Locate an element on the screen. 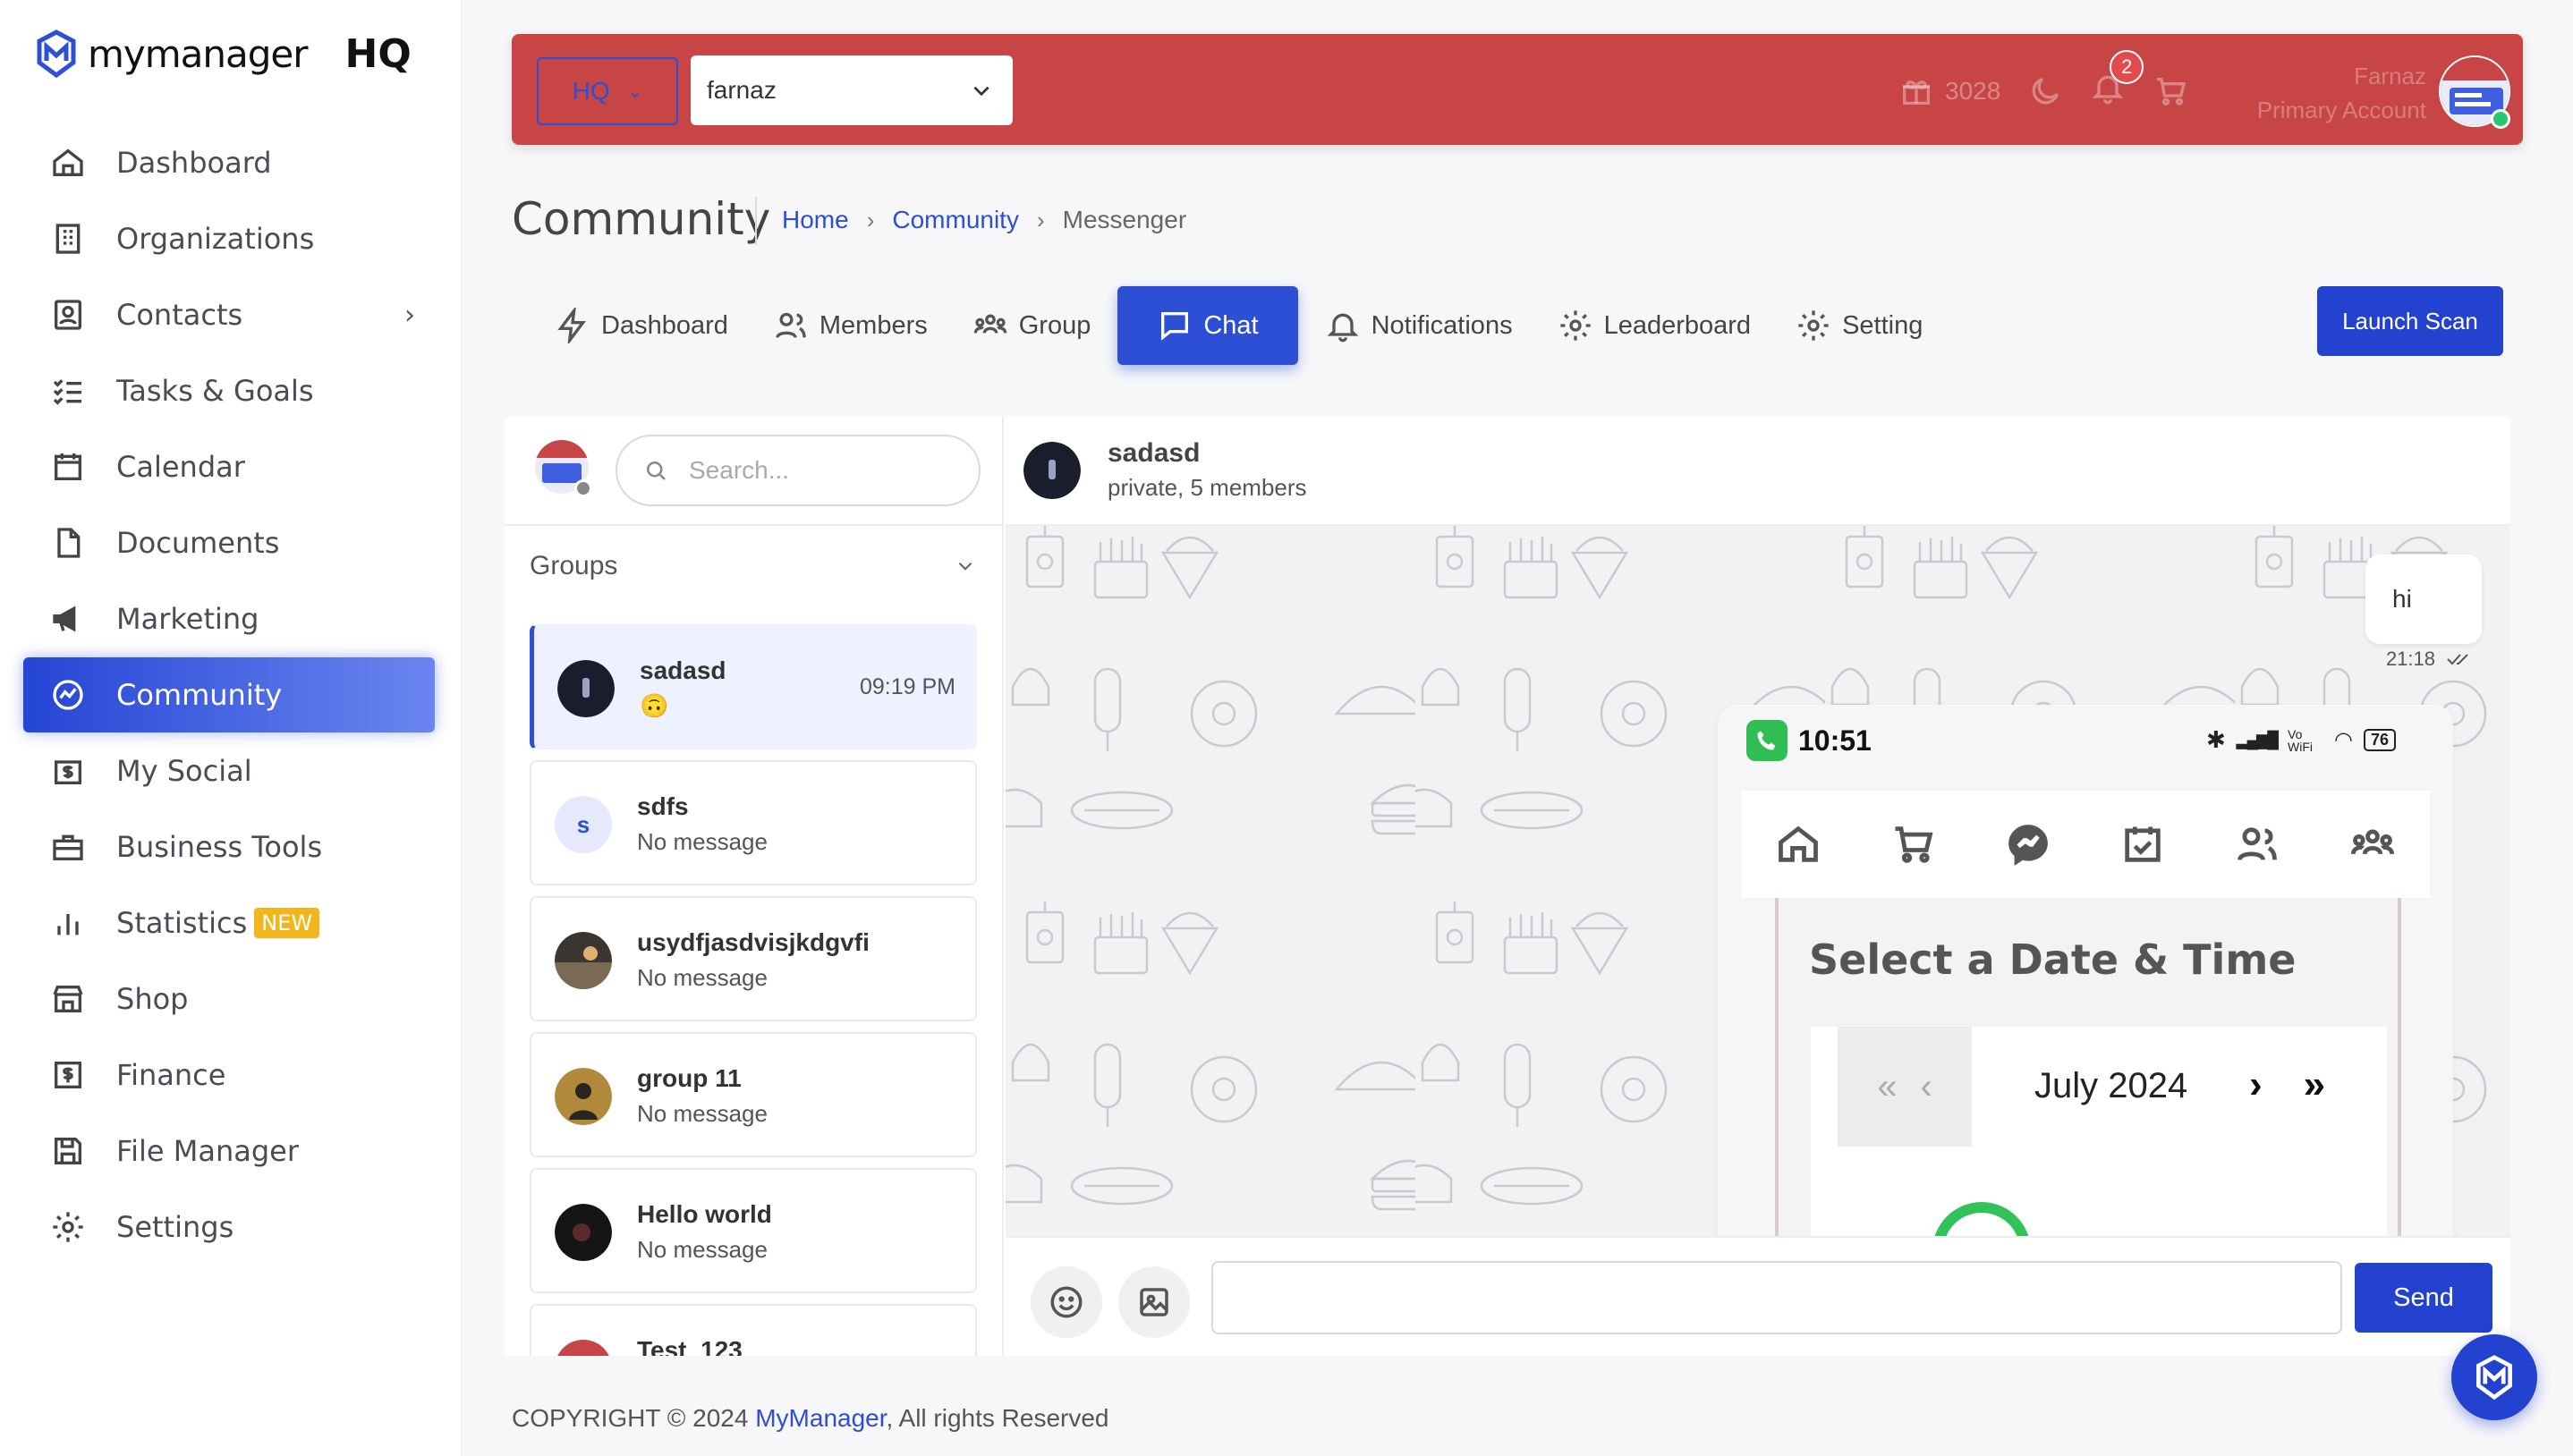 This screenshot has height=1456, width=2573. search-icon is located at coordinates (656, 470).